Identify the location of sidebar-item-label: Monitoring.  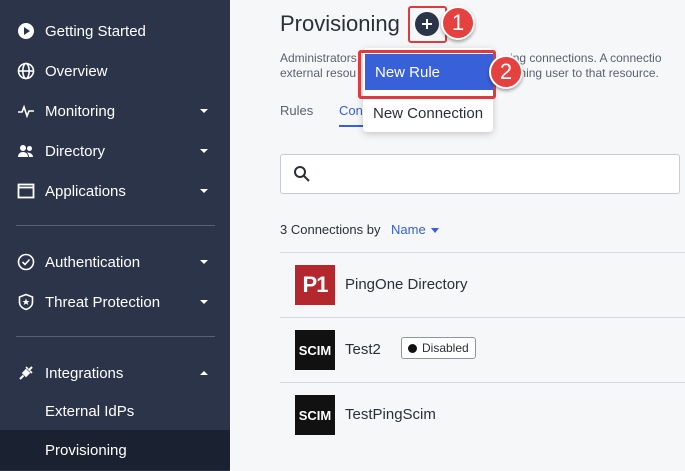
(80, 111).